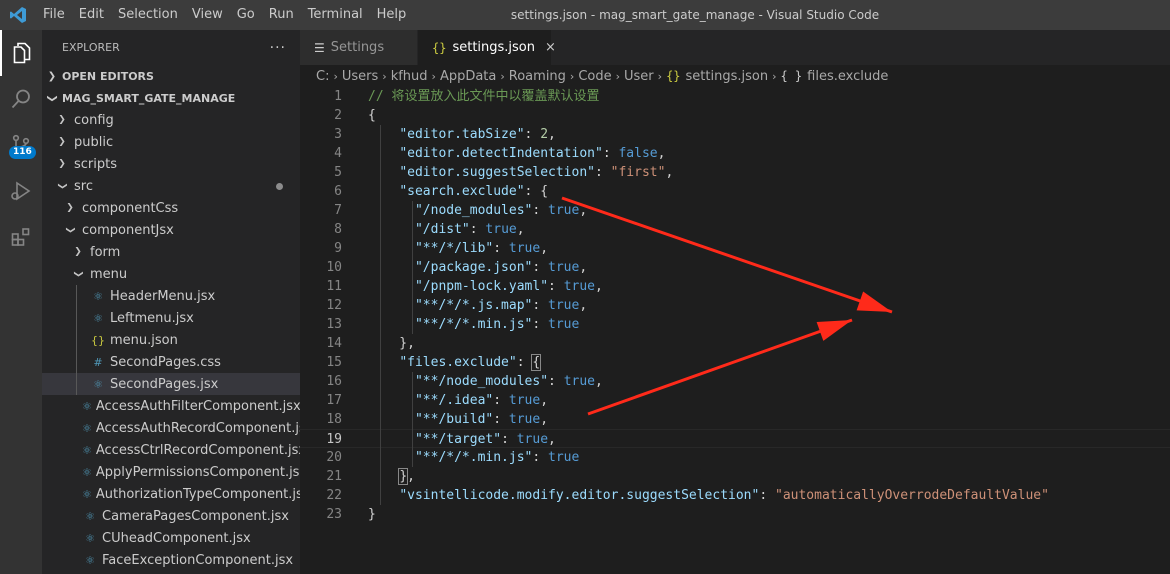 The width and height of the screenshot is (1170, 574). What do you see at coordinates (473, 267) in the screenshot?
I see `code-token: "/package.json"` at bounding box center [473, 267].